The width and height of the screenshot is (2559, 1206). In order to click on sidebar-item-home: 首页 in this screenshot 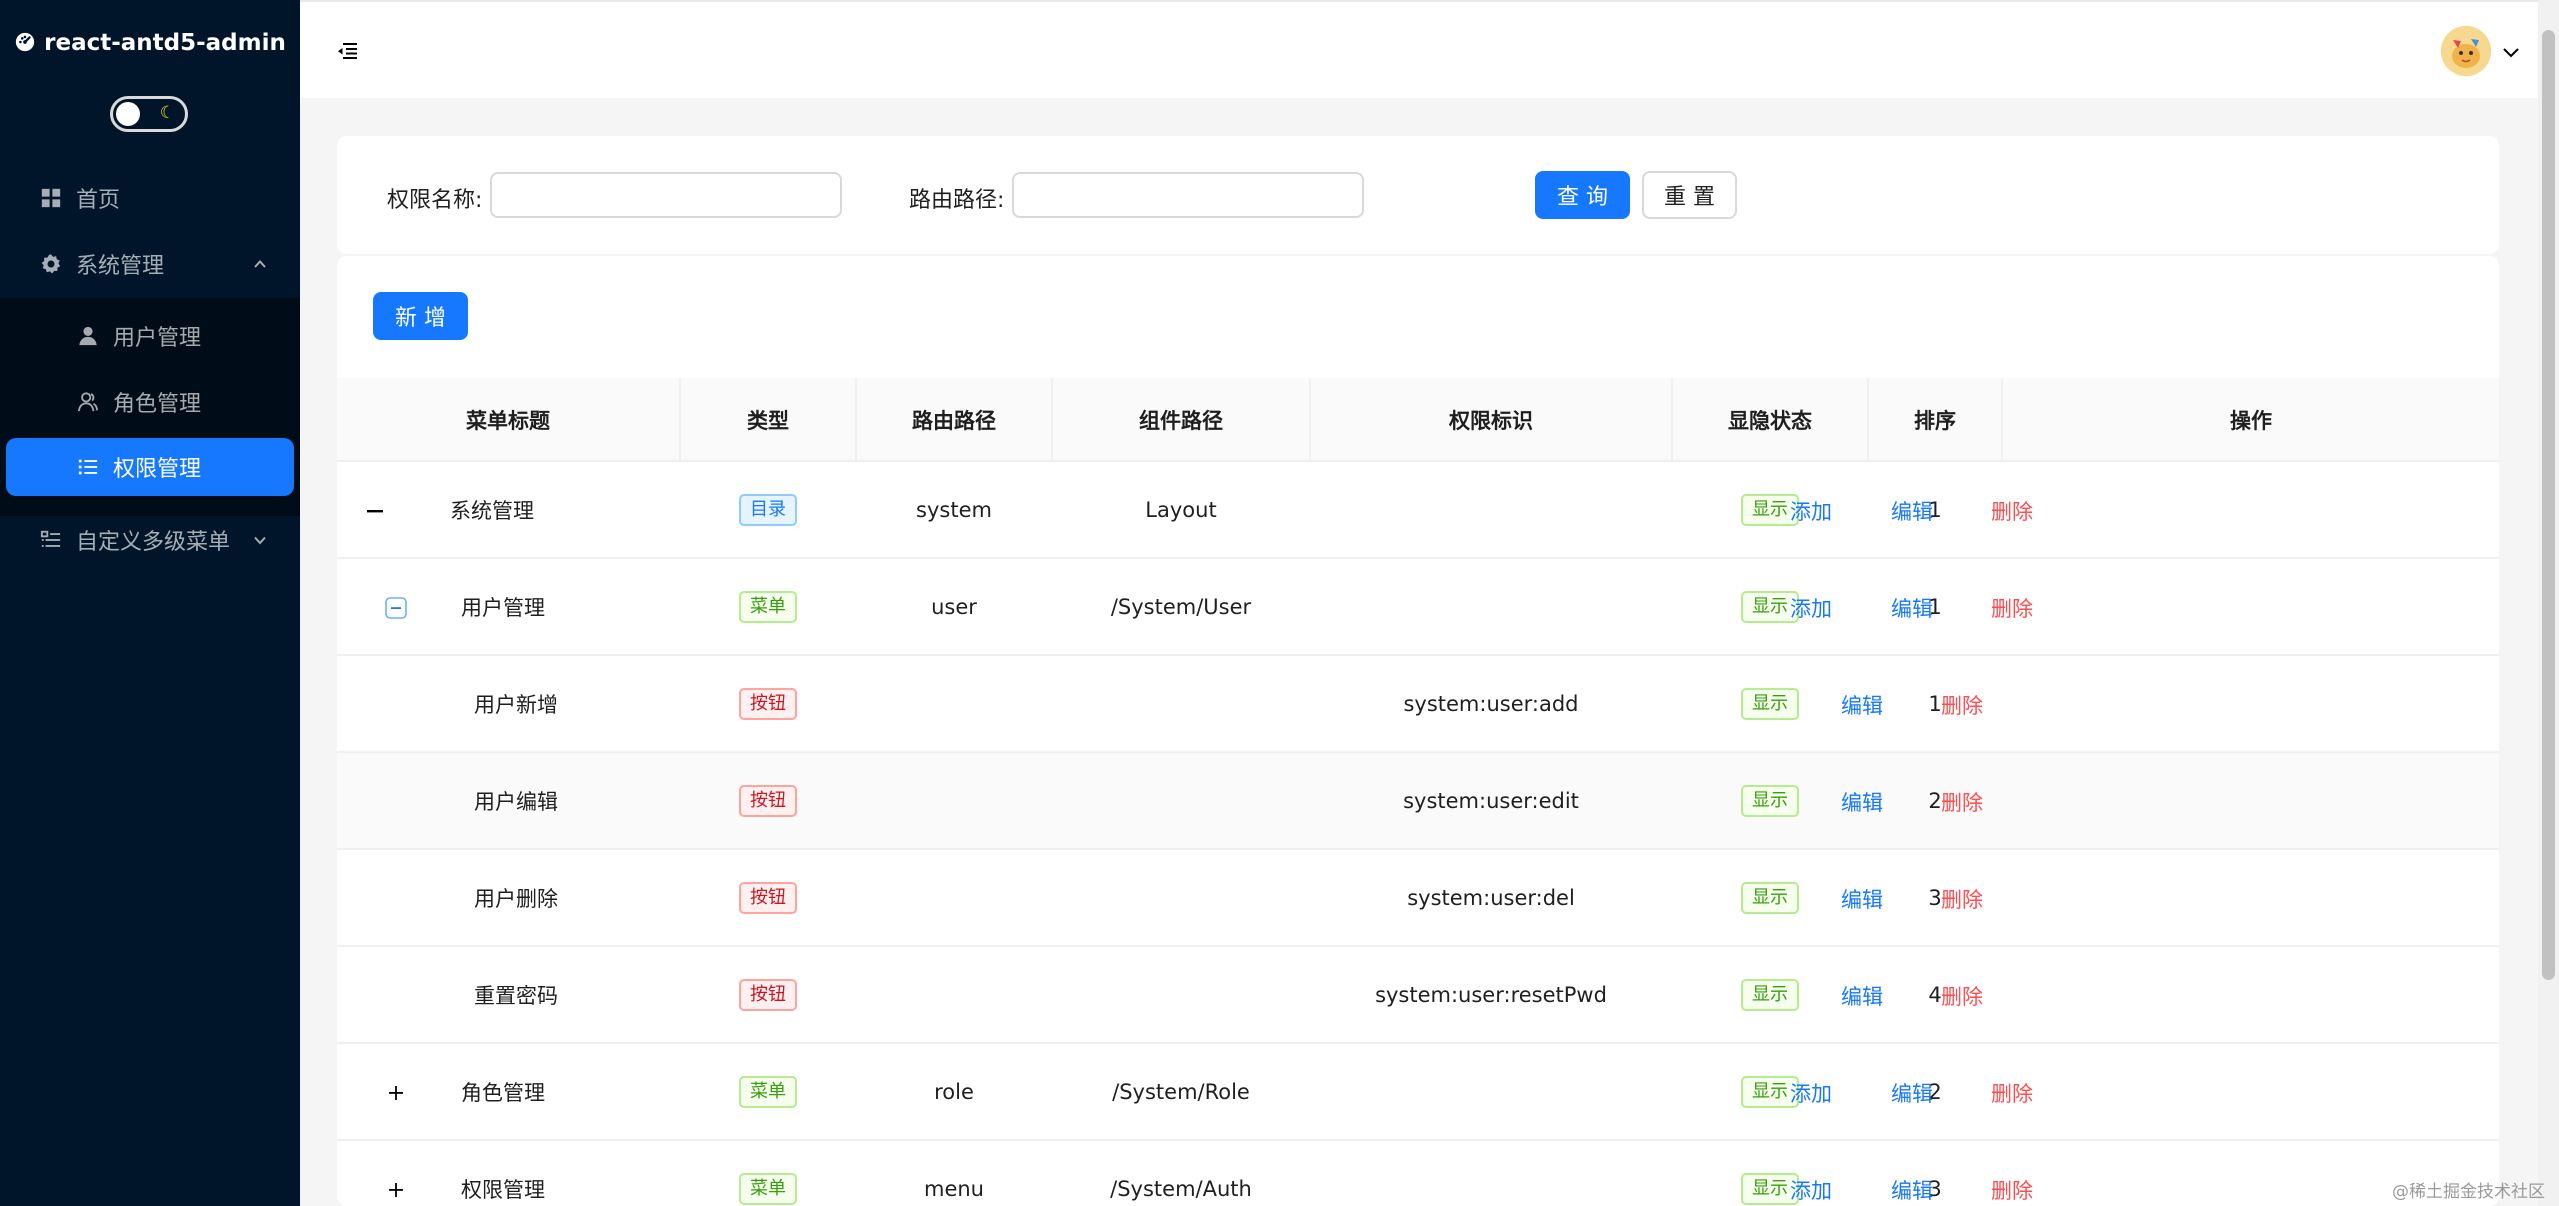, I will do `click(150, 198)`.